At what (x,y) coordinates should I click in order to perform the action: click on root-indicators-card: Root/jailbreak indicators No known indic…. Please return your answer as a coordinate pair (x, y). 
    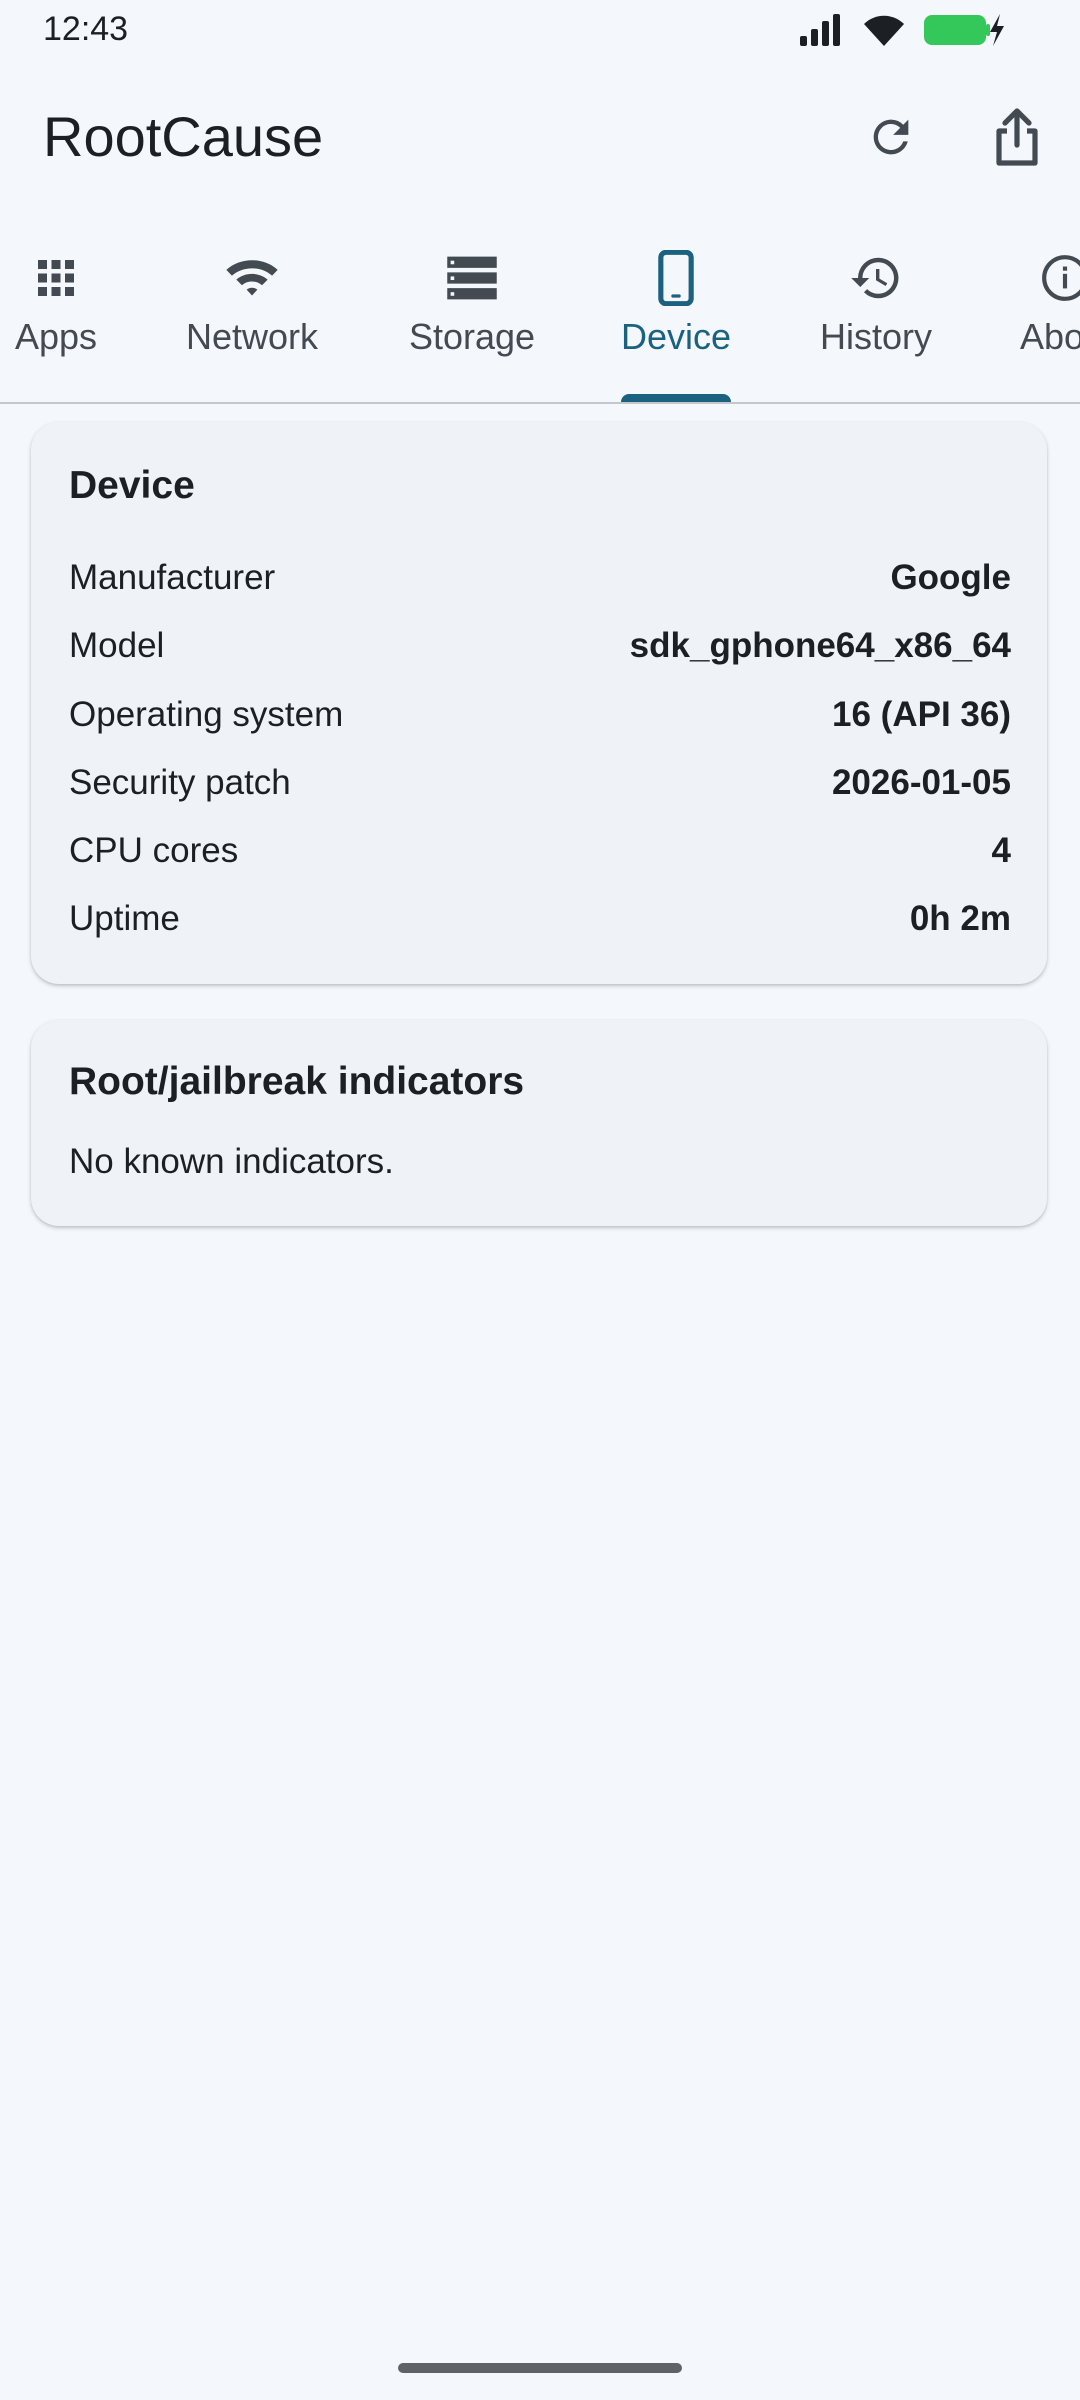
    Looking at the image, I should click on (539, 1123).